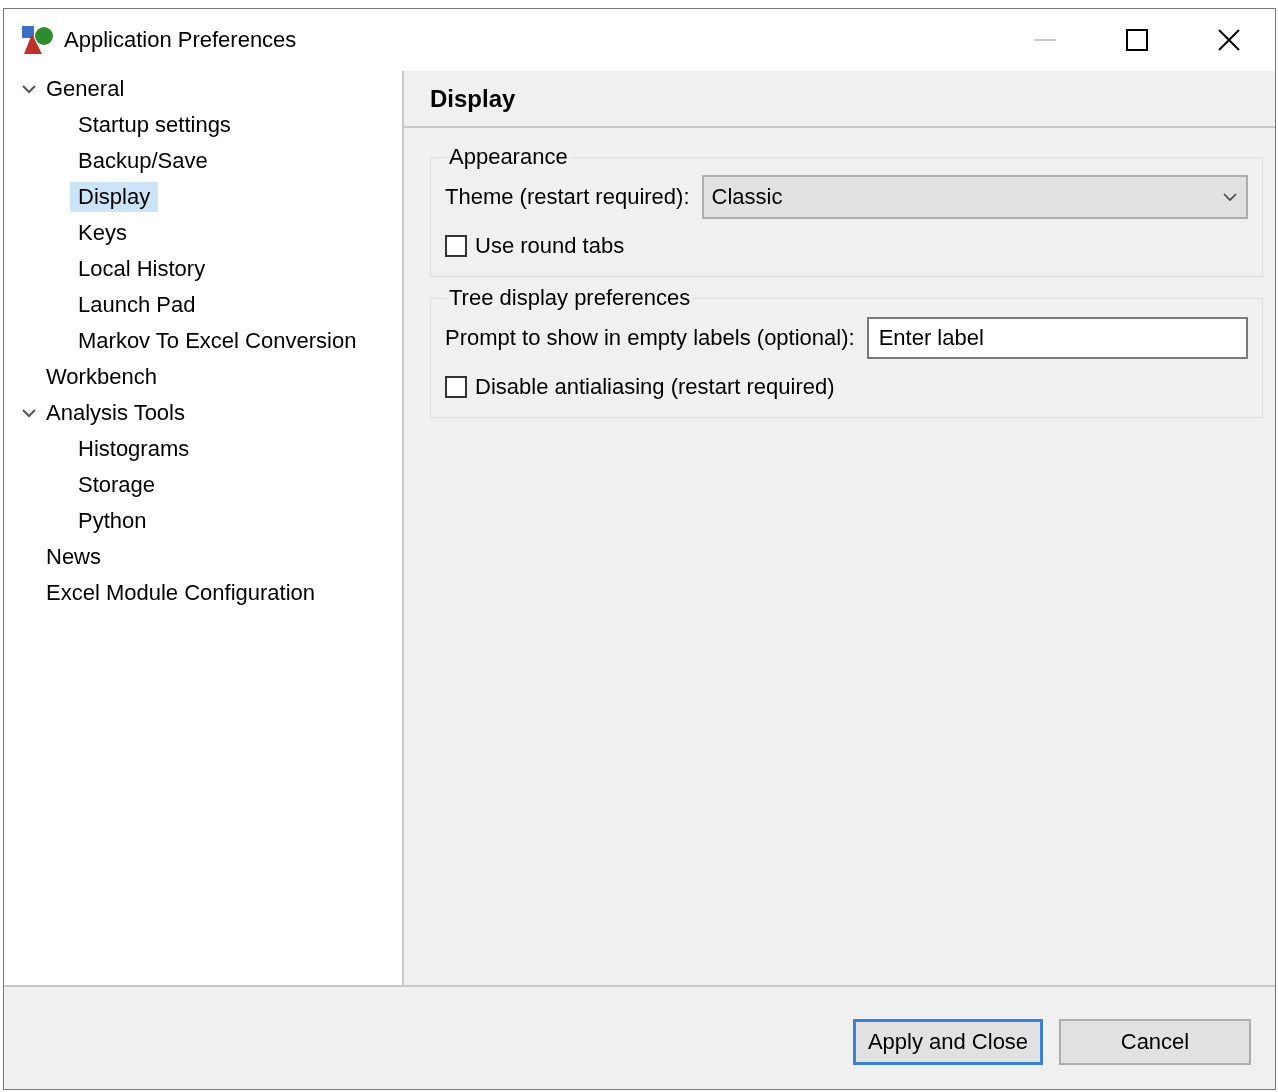 This screenshot has height=1092, width=1278. What do you see at coordinates (142, 269) in the screenshot?
I see `tree-item: Local History` at bounding box center [142, 269].